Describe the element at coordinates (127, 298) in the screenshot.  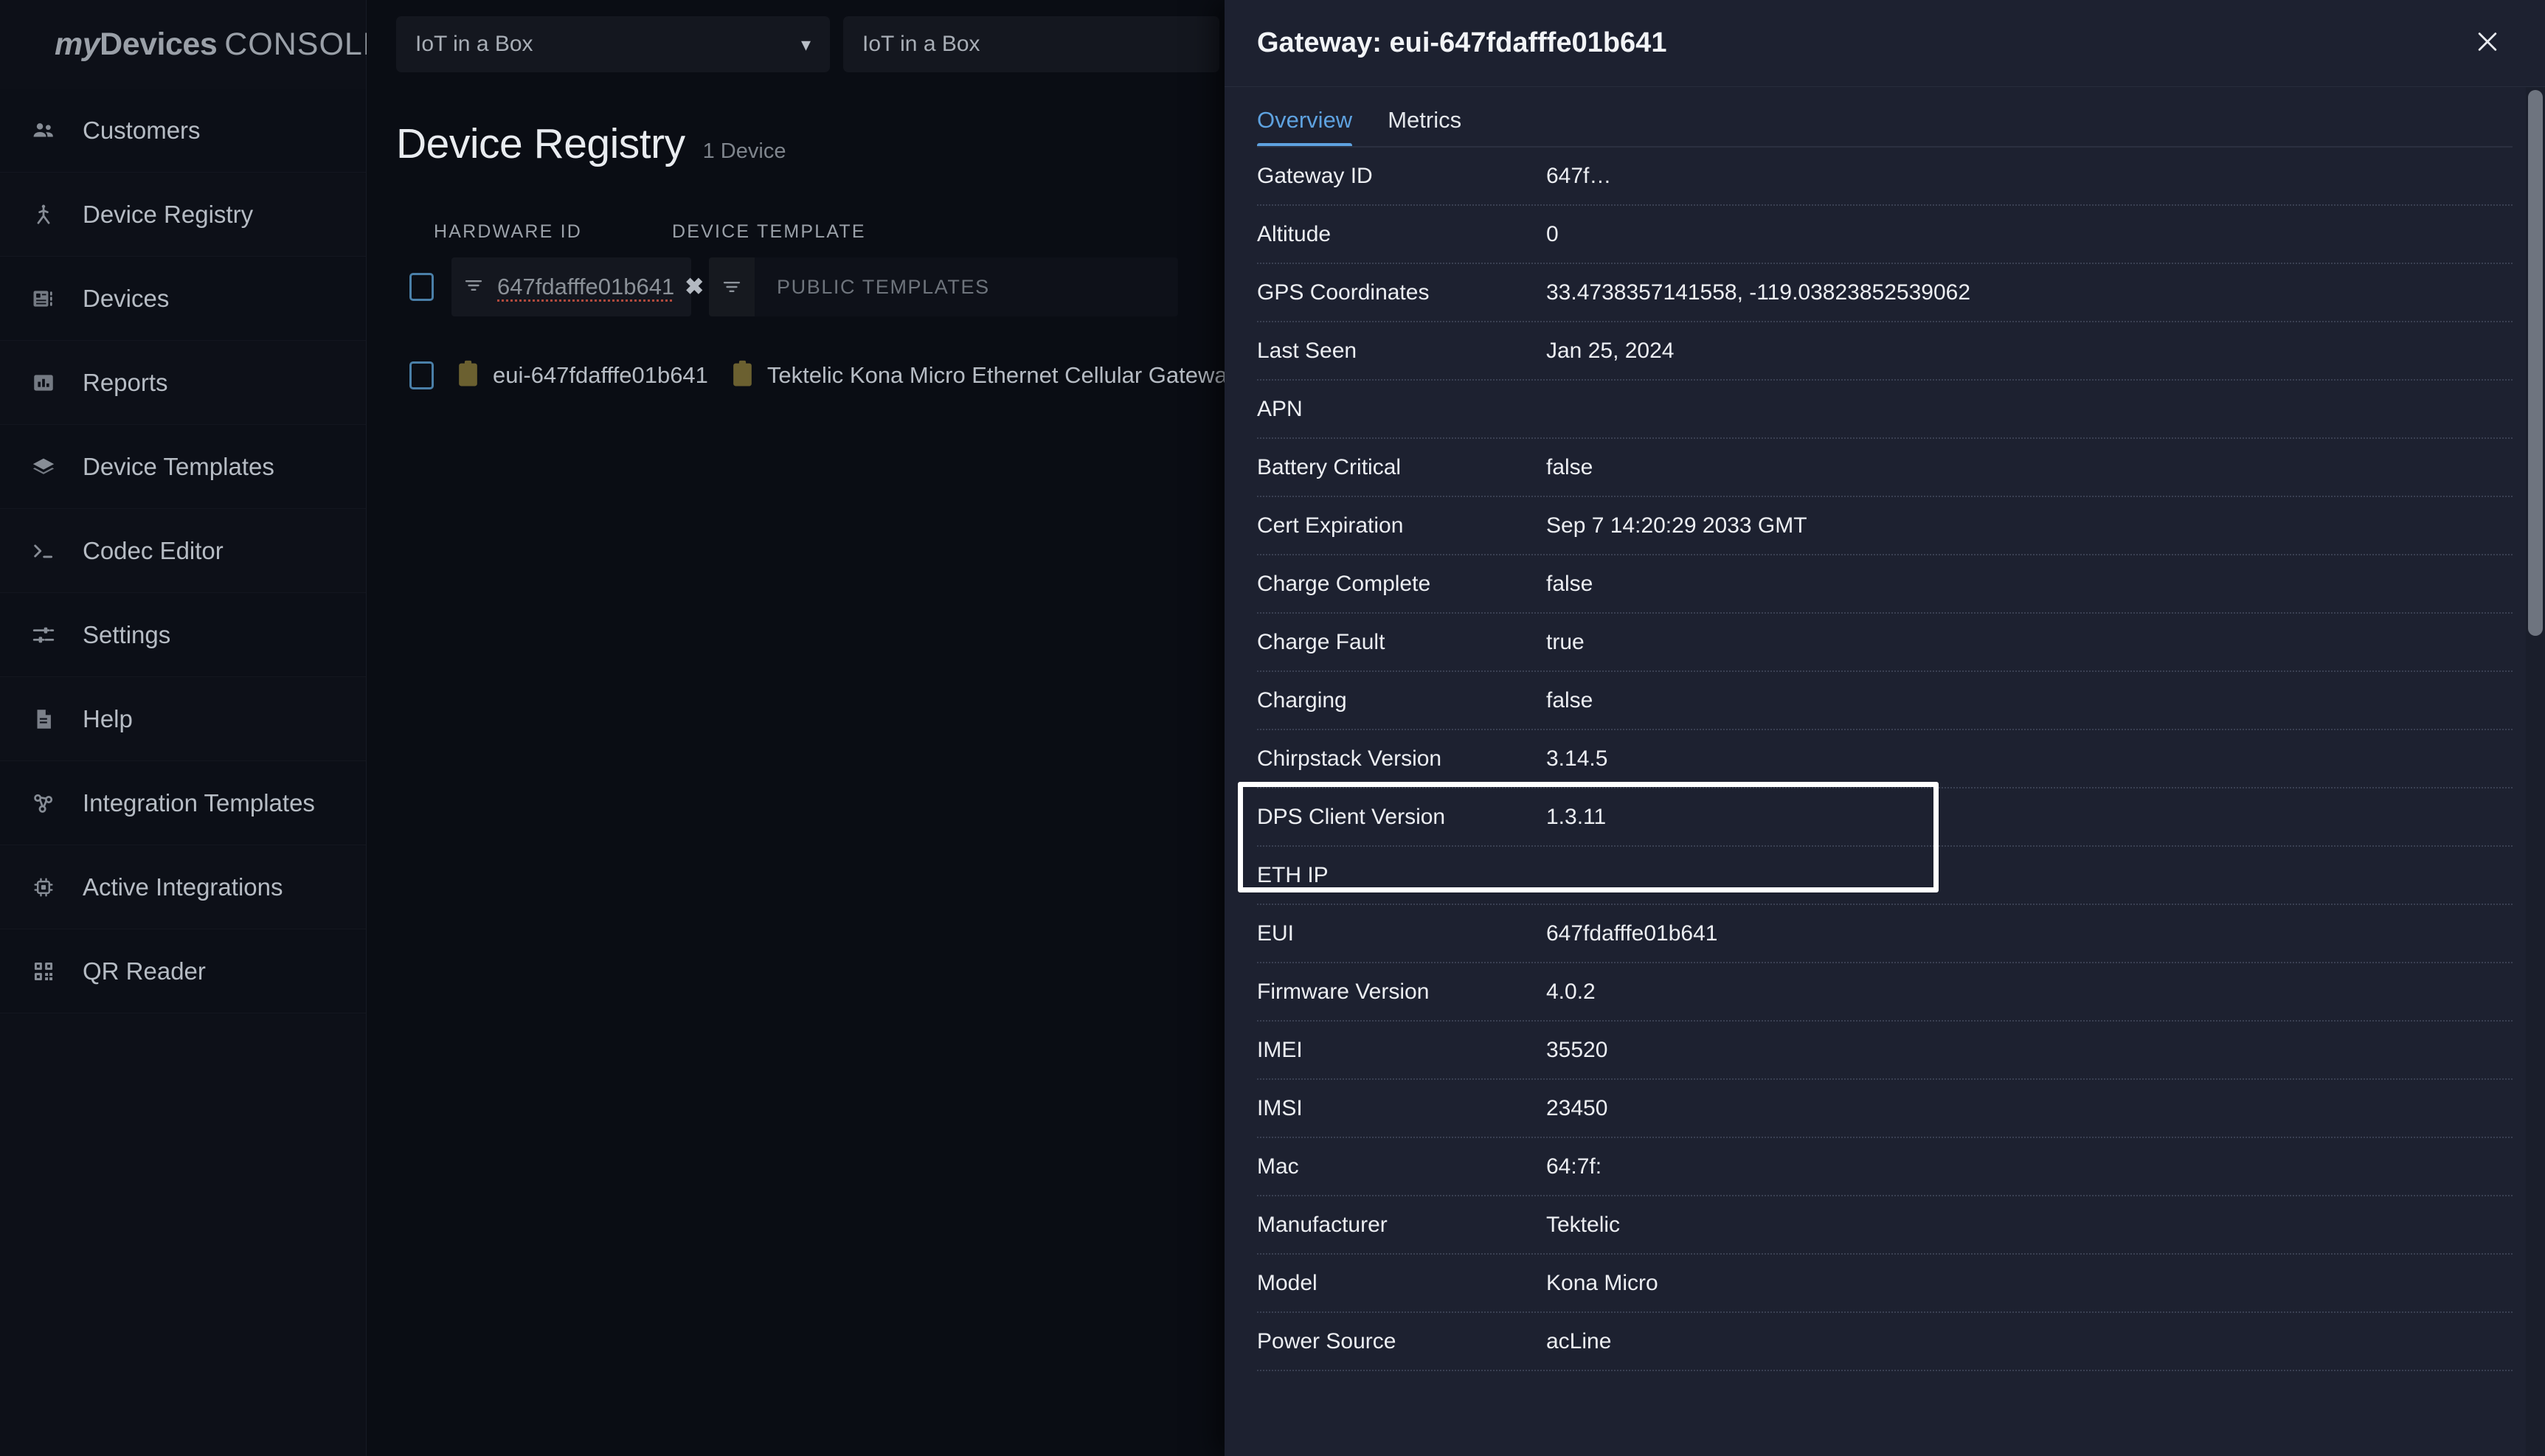
I see `sidebar-item-label: Devices` at that location.